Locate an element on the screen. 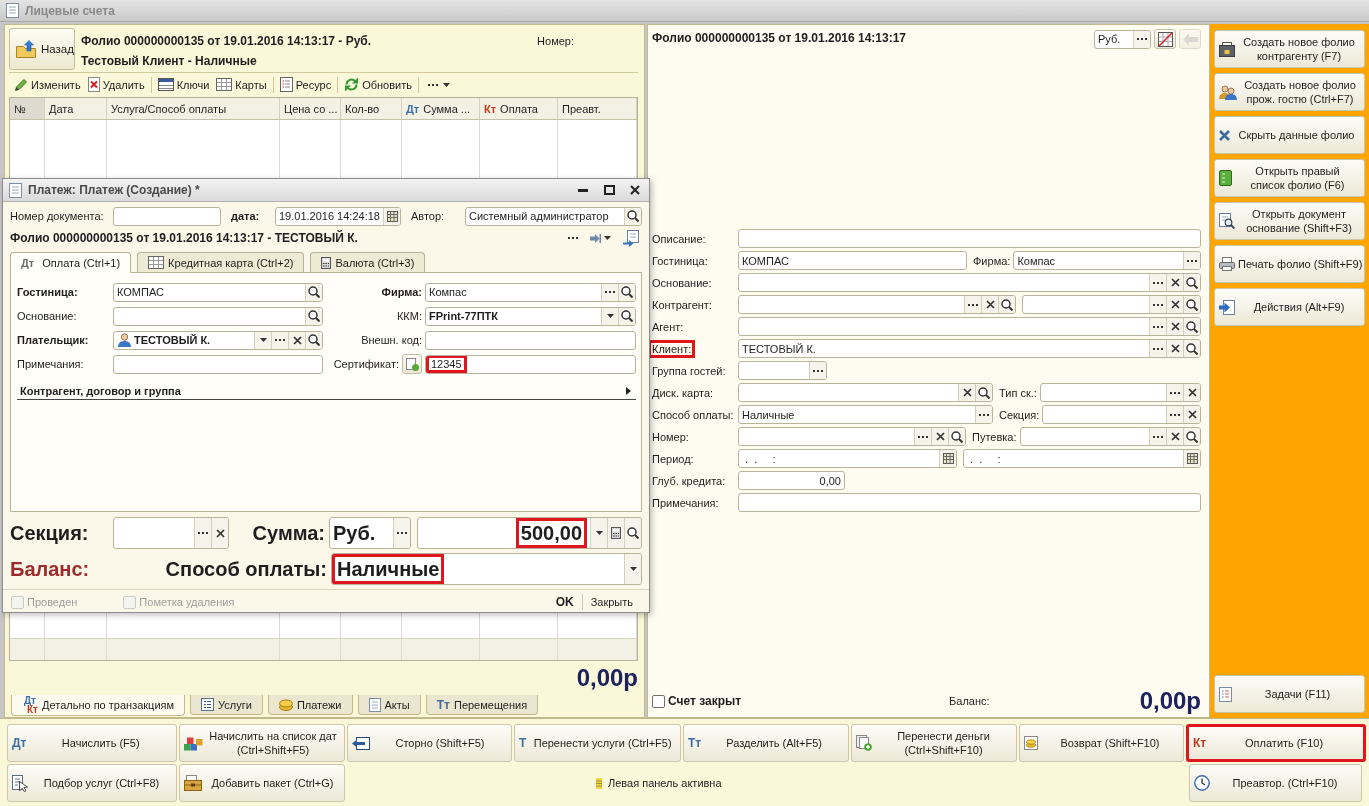 The image size is (1369, 806). toolbar-button: Изменить is located at coordinates (47, 84).